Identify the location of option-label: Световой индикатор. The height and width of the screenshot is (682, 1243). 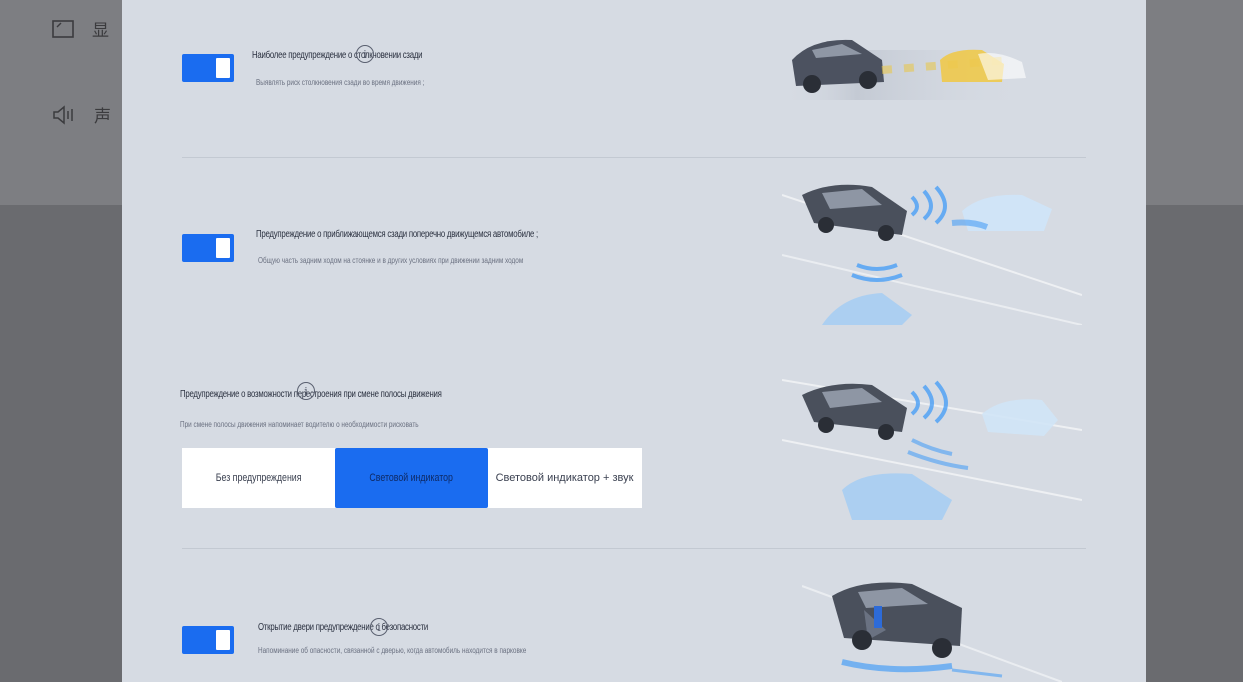
(411, 478).